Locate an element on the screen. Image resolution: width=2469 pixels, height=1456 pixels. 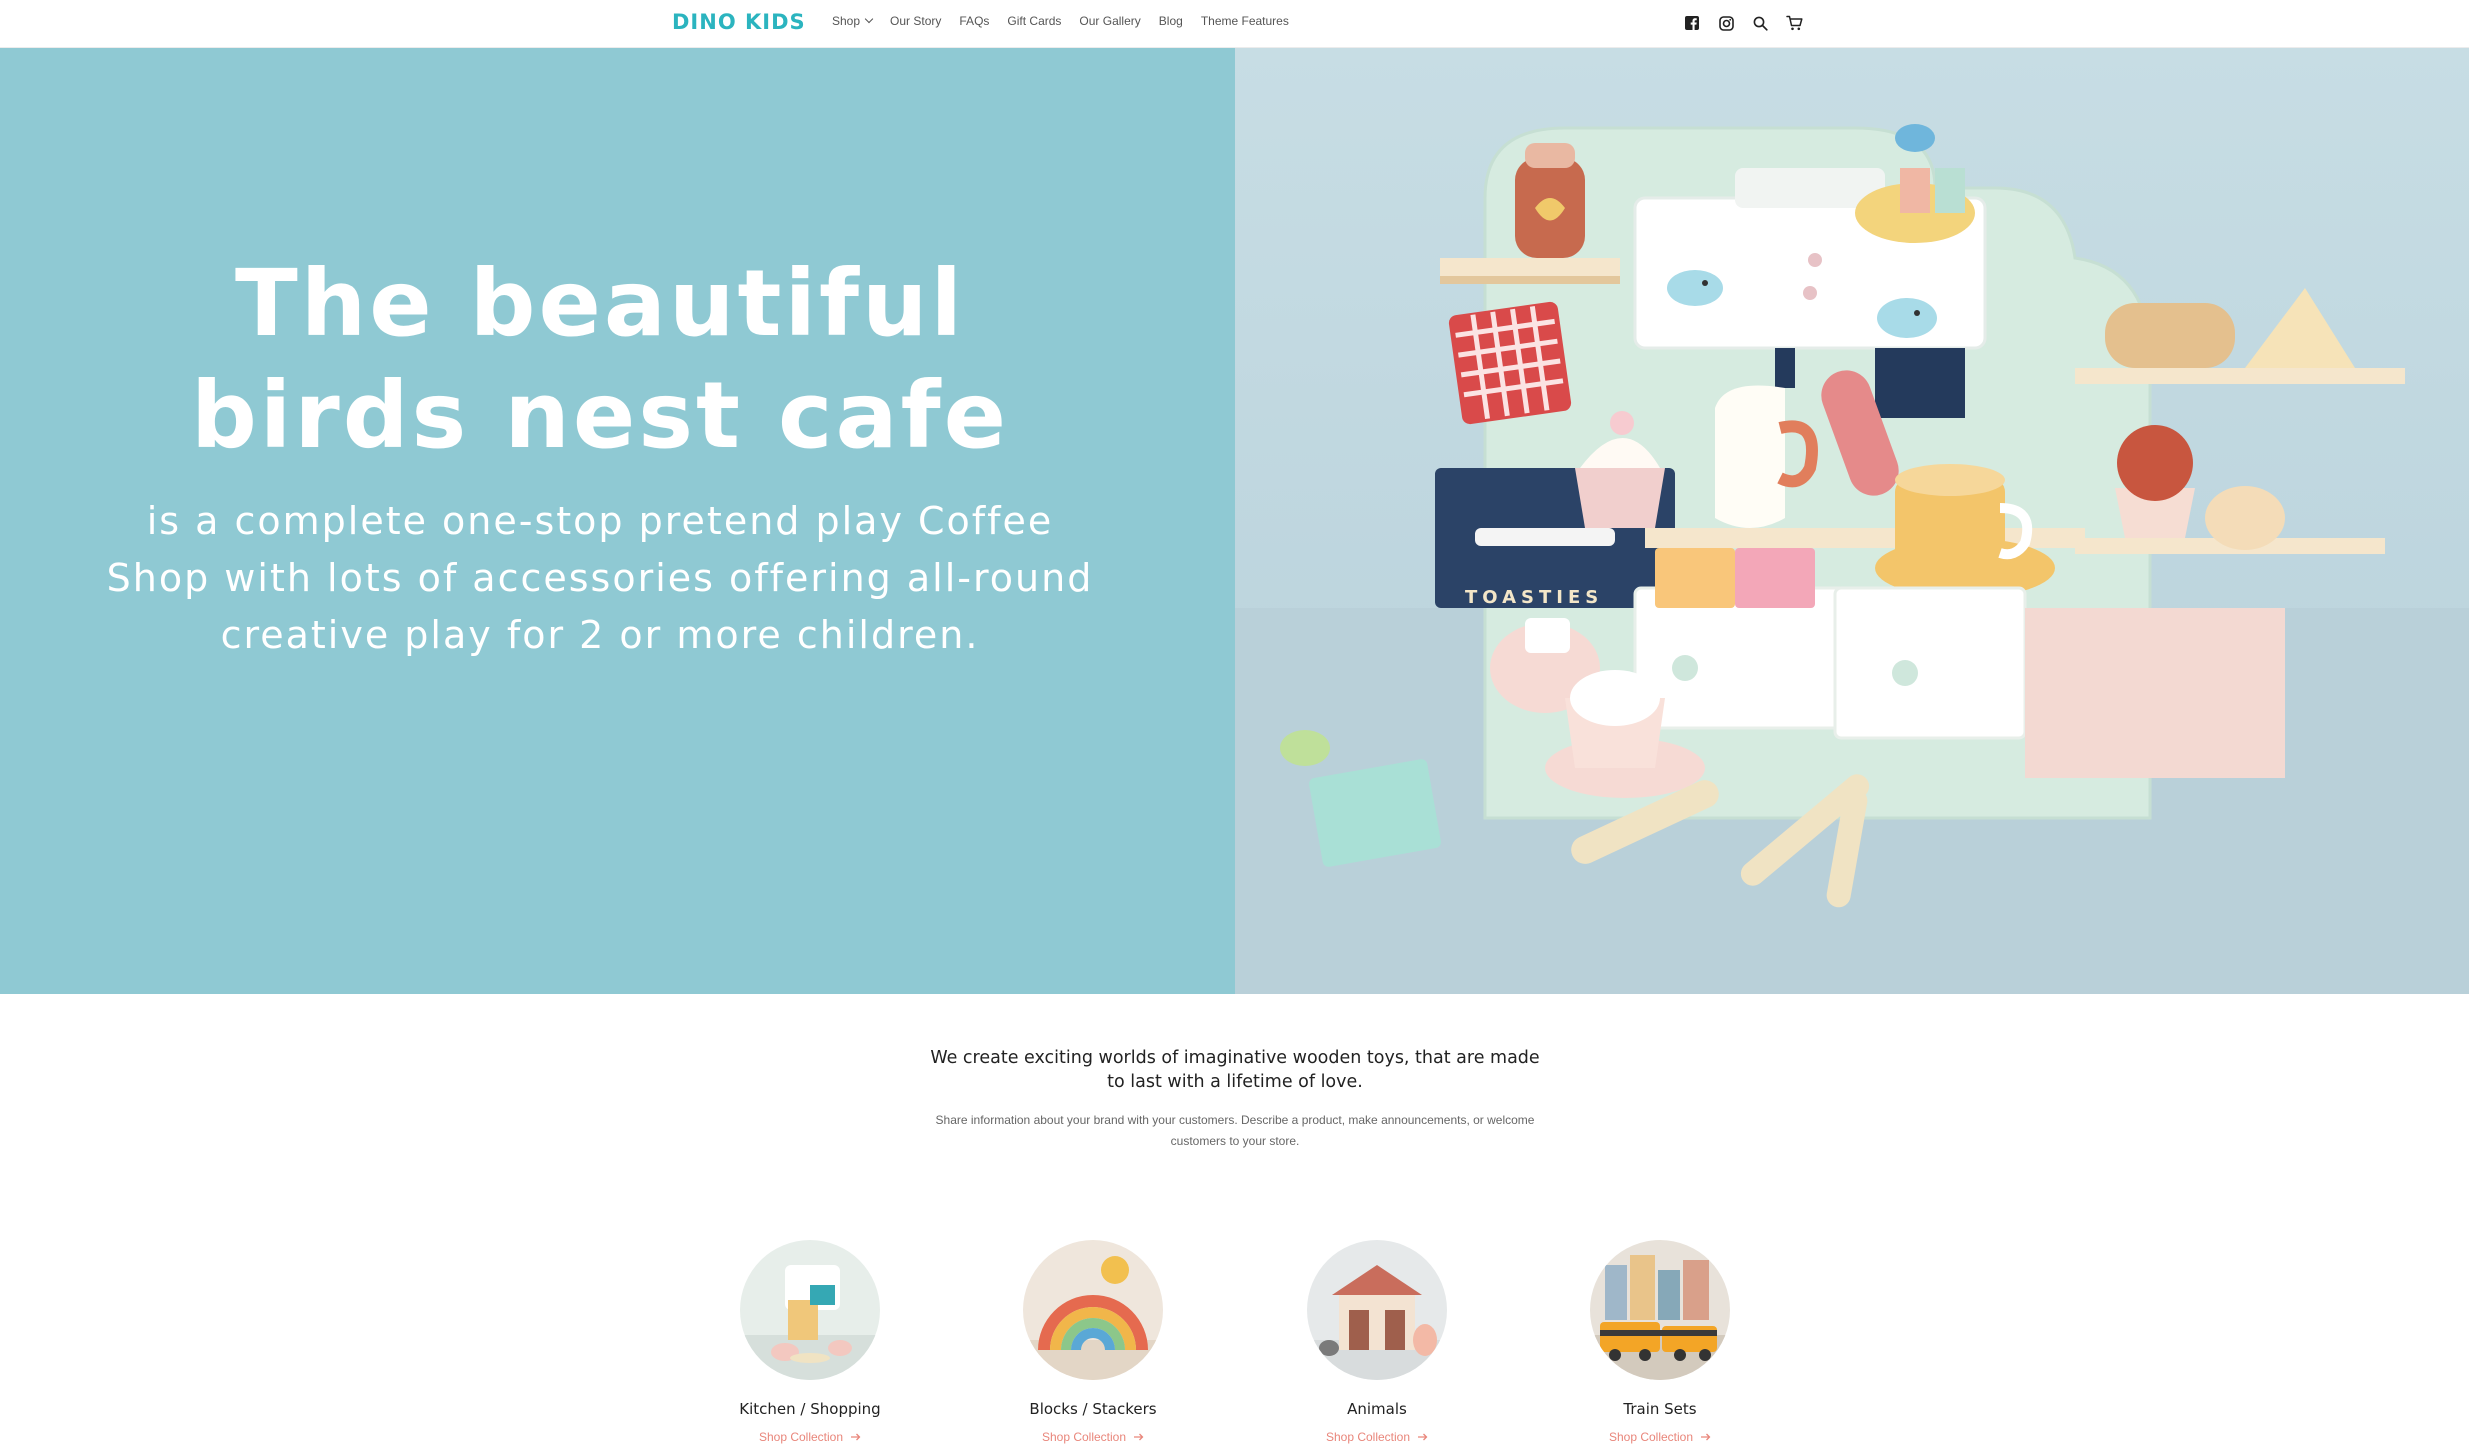
nav-theme-features: Theme Features is located at coordinates (1245, 21).